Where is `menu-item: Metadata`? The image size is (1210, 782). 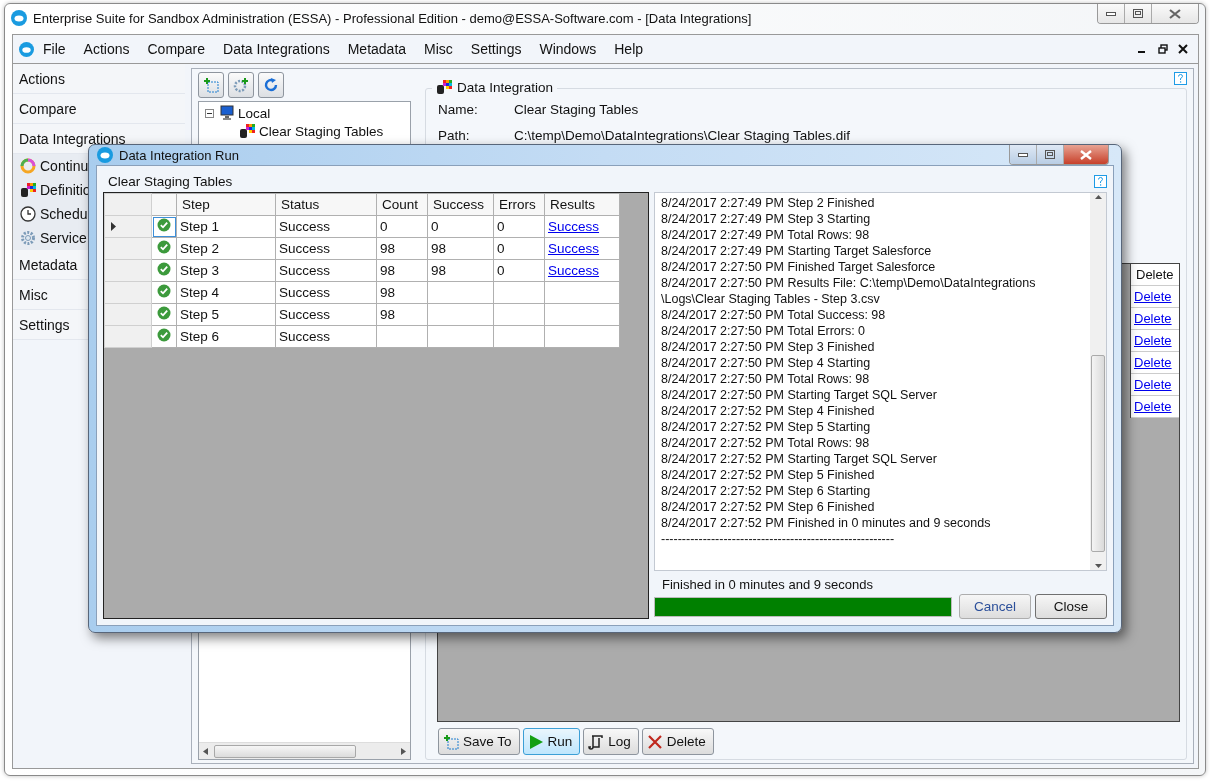
menu-item: Metadata is located at coordinates (377, 49).